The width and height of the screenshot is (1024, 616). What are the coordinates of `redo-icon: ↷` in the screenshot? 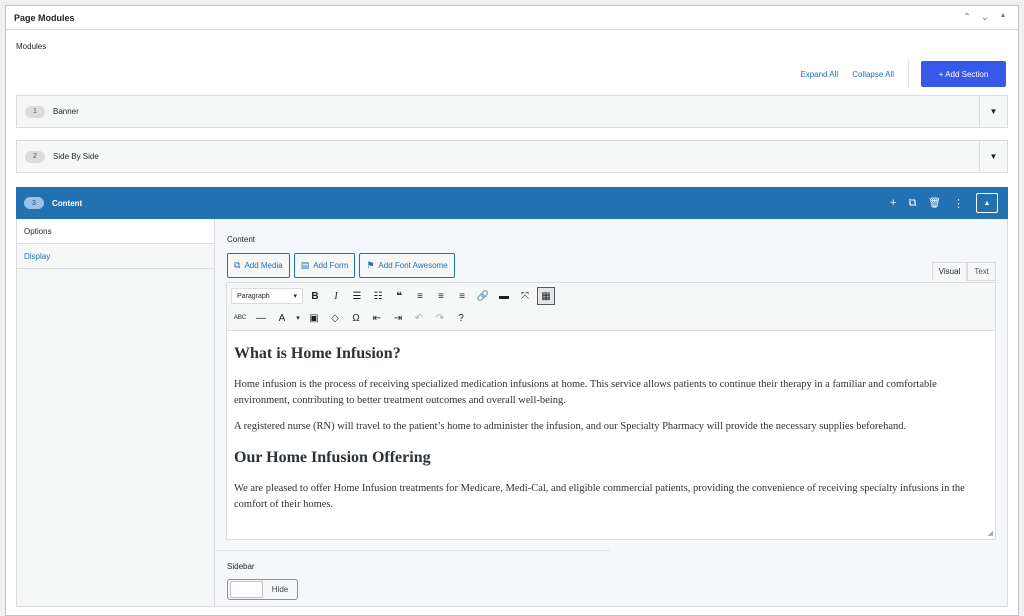 It's located at (440, 318).